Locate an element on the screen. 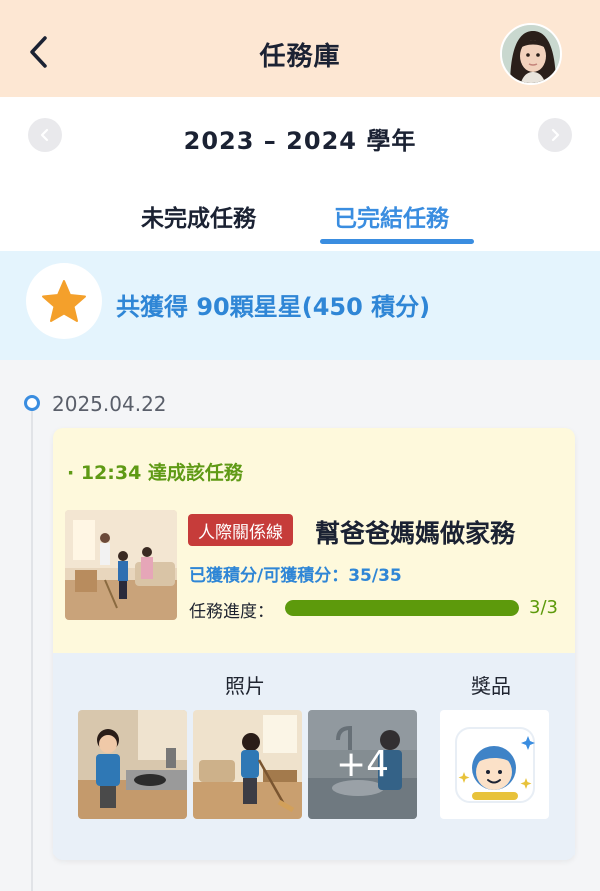  user-avatar-image is located at coordinates (531, 54).